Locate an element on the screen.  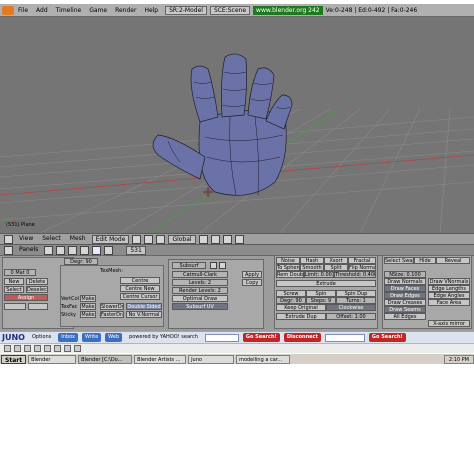
go-search-button-2: Go Search! is located at coordinates (387, 337).